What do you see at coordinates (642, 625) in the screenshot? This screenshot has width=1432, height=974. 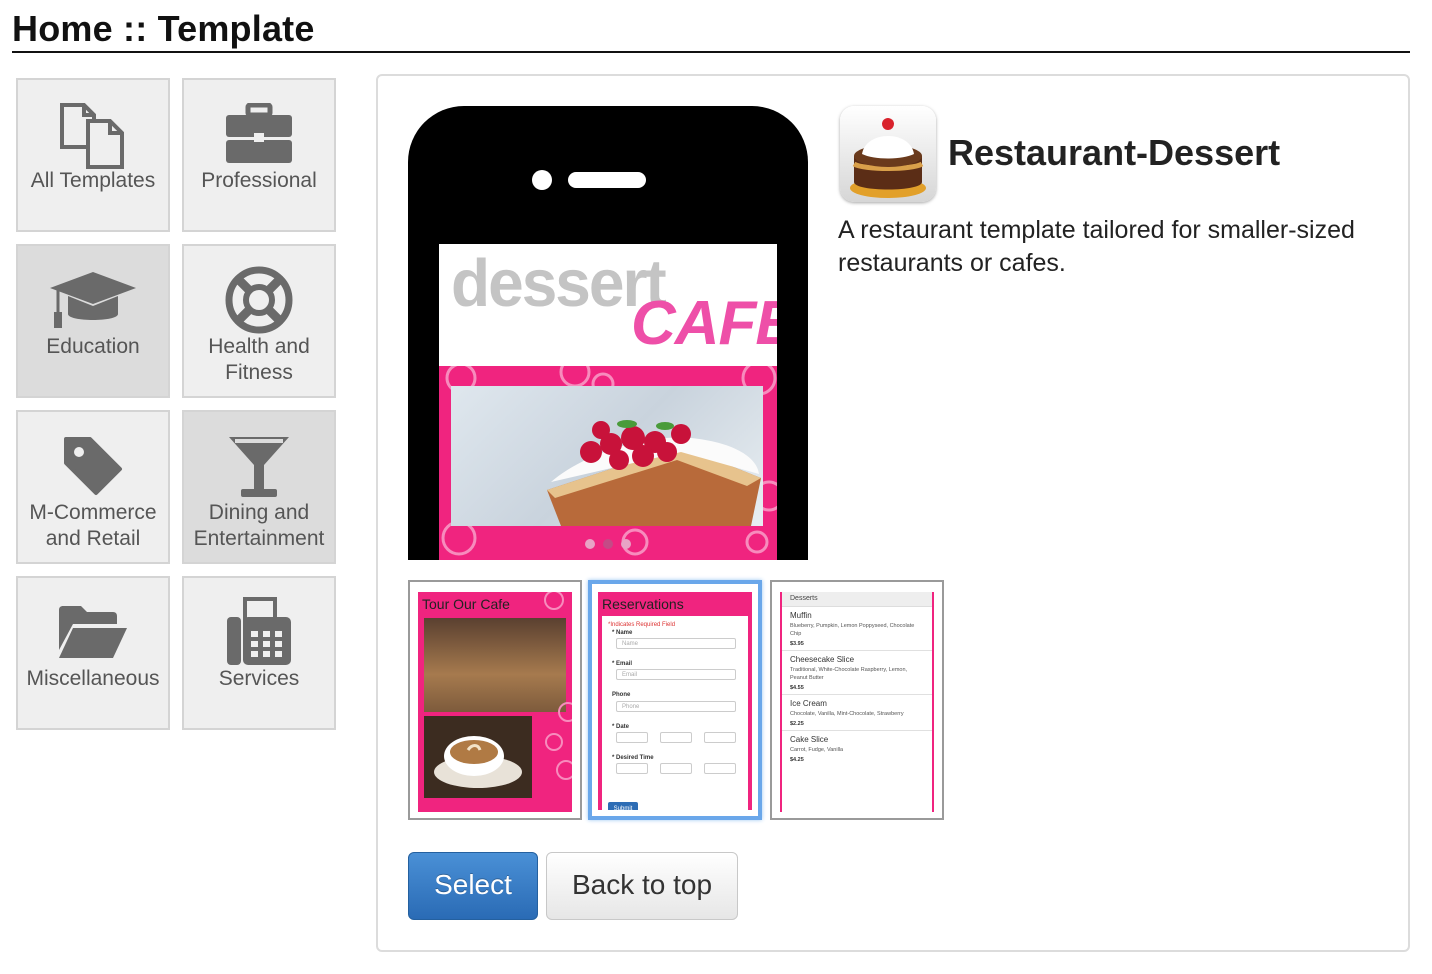 I see `required-note: *Indicates Required Field` at bounding box center [642, 625].